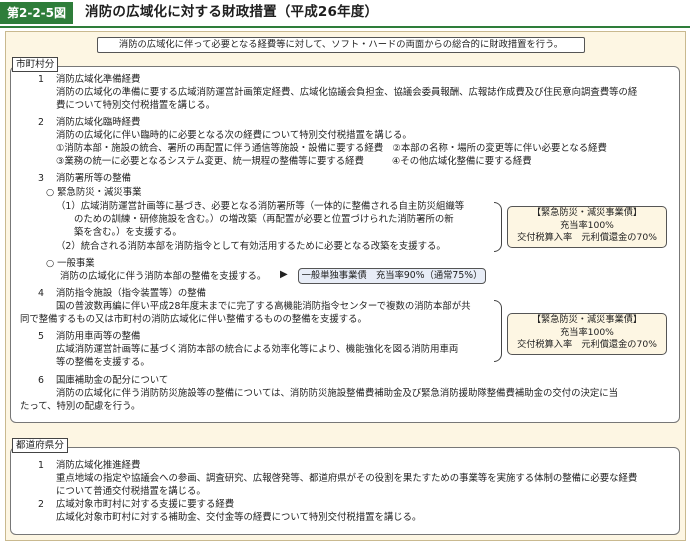  Describe the element at coordinates (392, 276) in the screenshot. I see `general-bond-tag: 一般単独事業債 充当率90%（通常75%）` at that location.